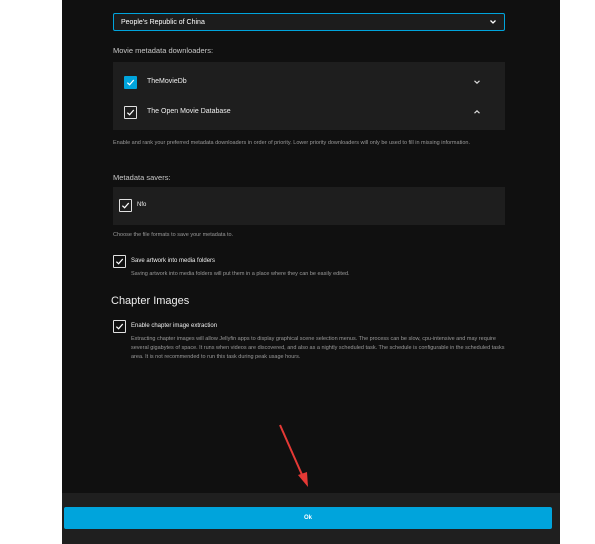 This screenshot has width=595, height=544. I want to click on omdb-checkbox, so click(130, 112).